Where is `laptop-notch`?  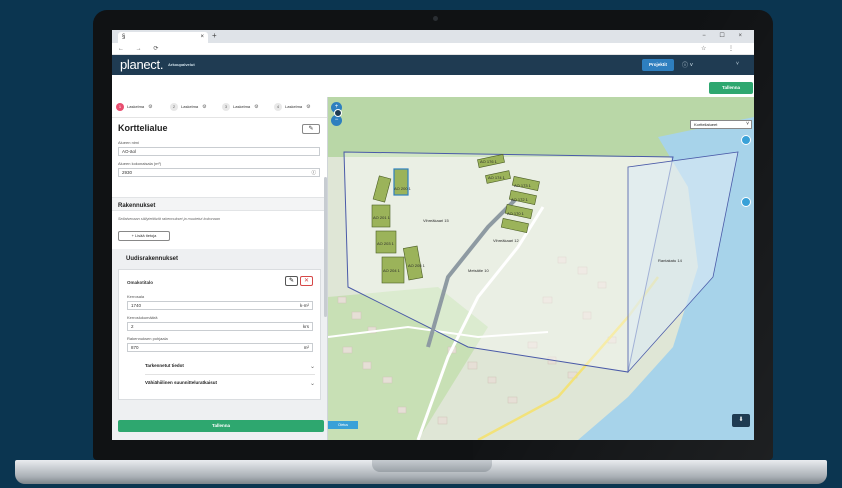
laptop-notch is located at coordinates (432, 466).